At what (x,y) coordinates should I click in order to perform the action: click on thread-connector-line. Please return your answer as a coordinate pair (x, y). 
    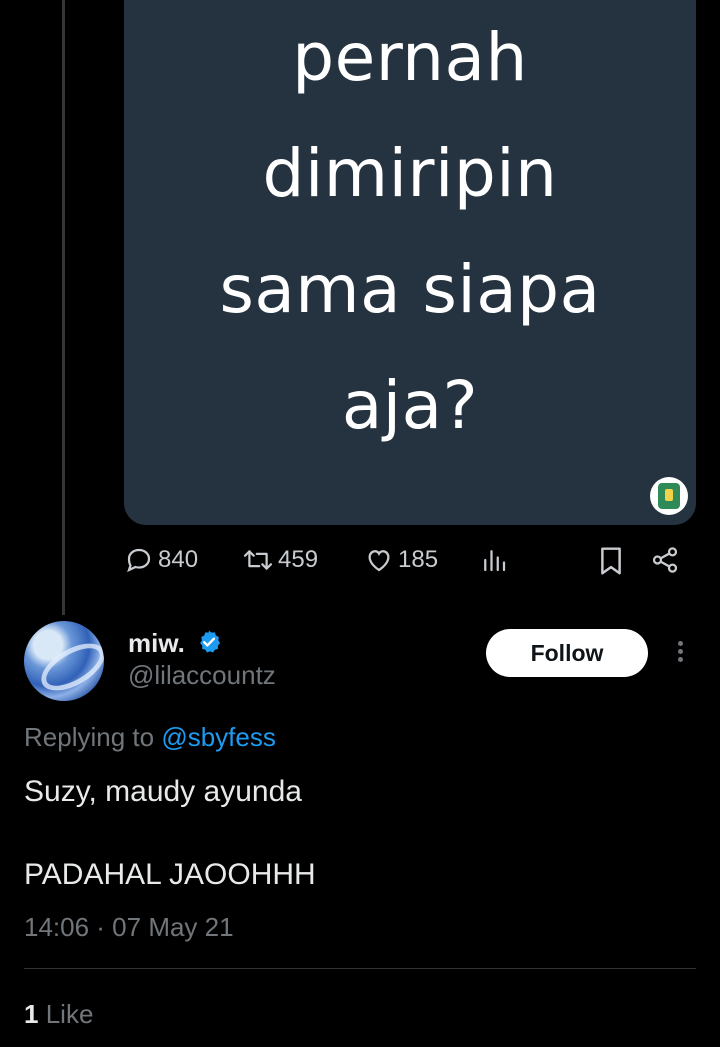
    Looking at the image, I should click on (63, 307).